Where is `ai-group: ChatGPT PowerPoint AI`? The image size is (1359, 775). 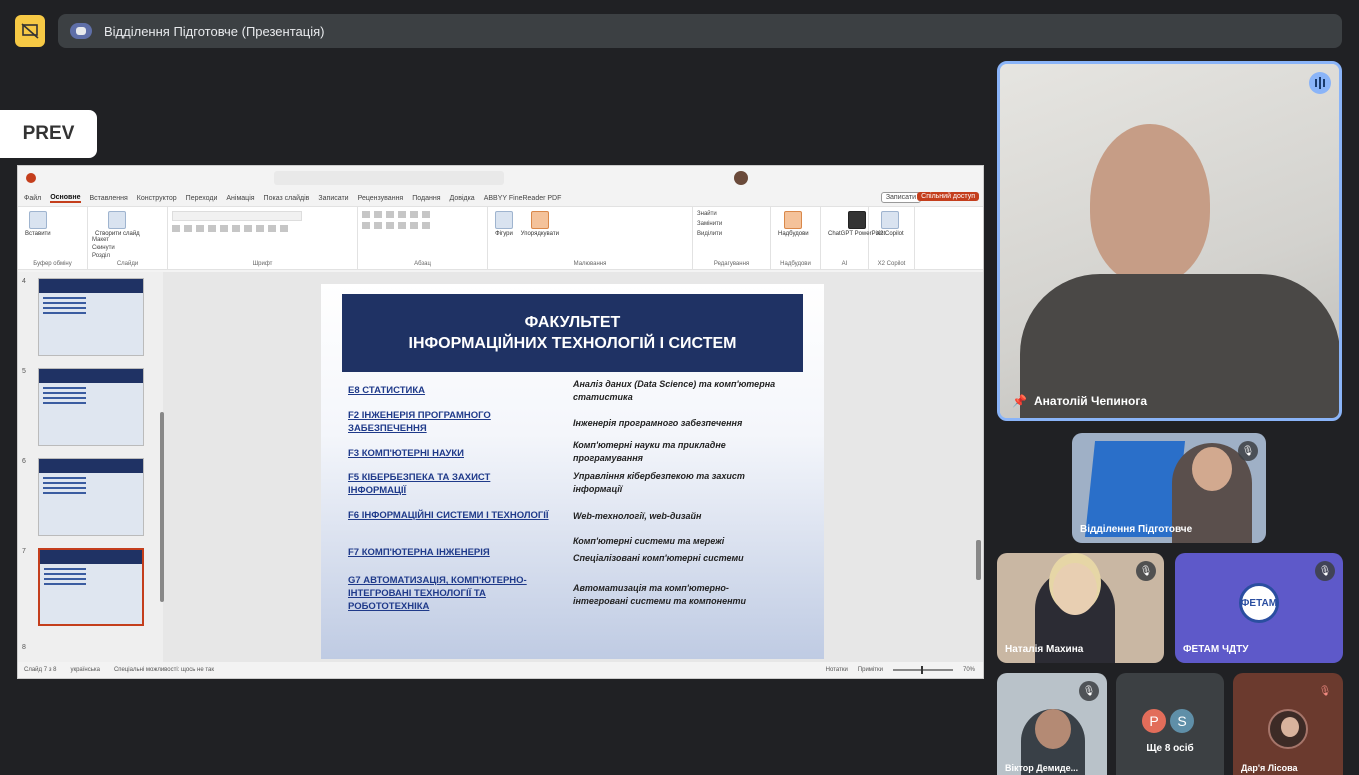 ai-group: ChatGPT PowerPoint AI is located at coordinates (853, 238).